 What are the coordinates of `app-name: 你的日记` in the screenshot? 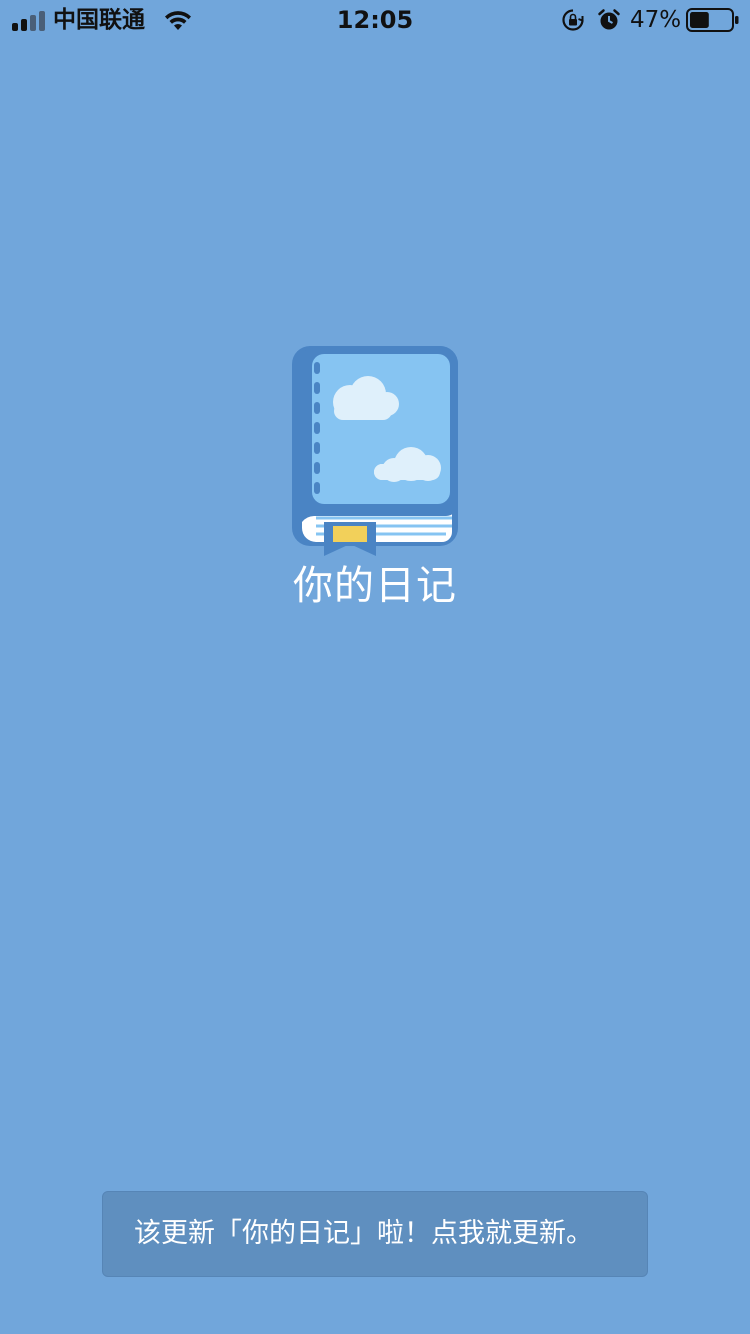 It's located at (375, 586).